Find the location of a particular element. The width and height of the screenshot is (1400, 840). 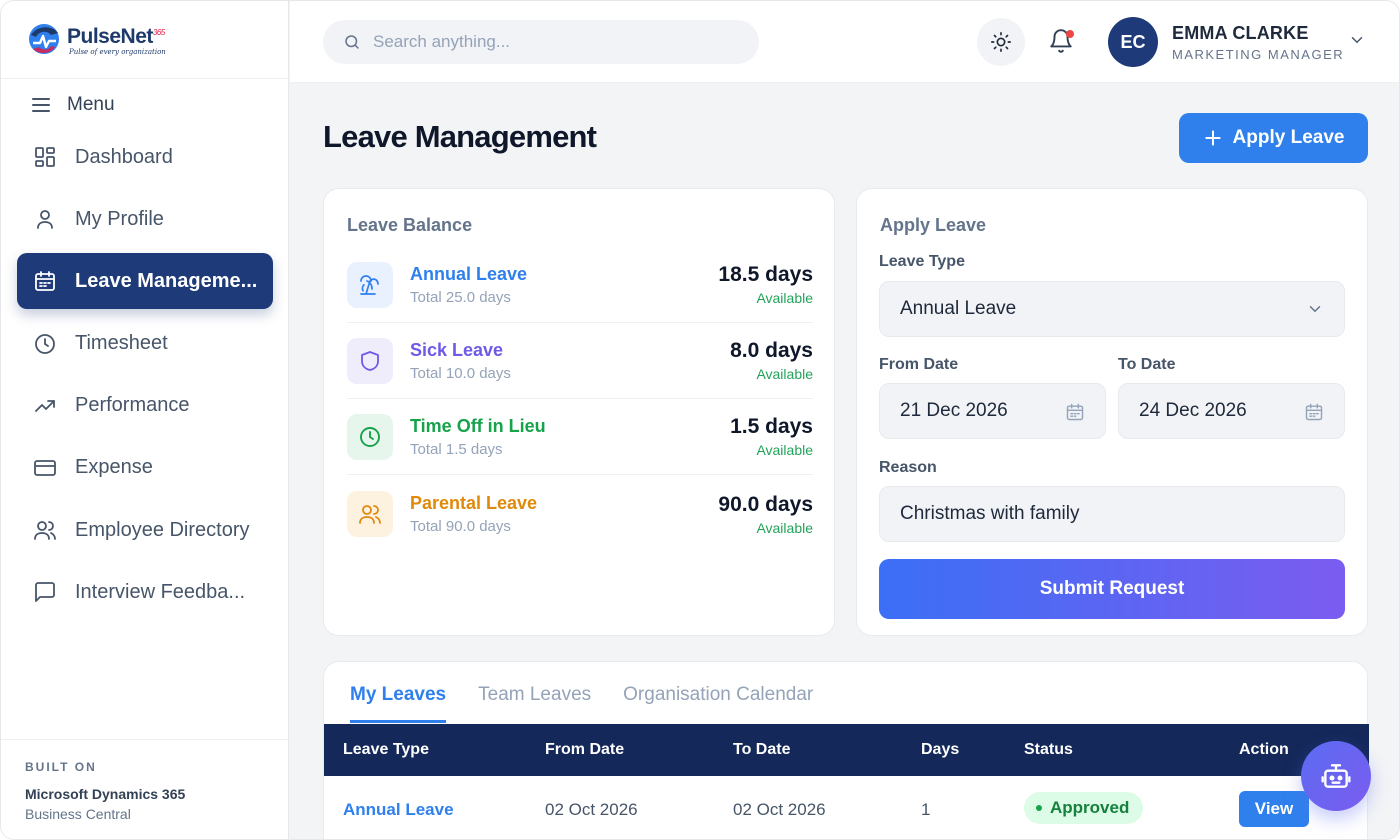

avatar: EC is located at coordinates (1133, 42).